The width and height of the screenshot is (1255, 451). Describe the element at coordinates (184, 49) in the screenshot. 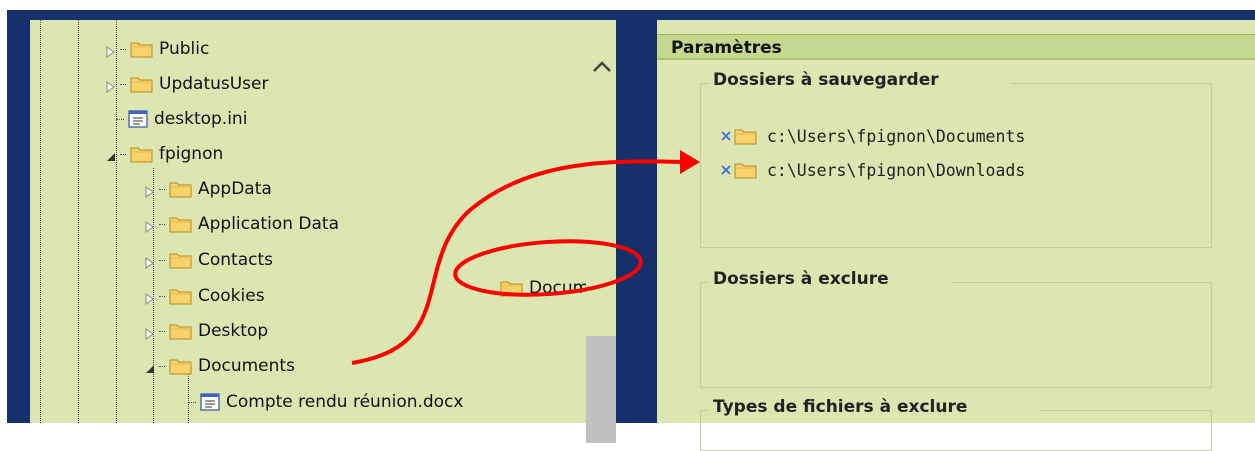

I see `tree-node-label: Public` at that location.